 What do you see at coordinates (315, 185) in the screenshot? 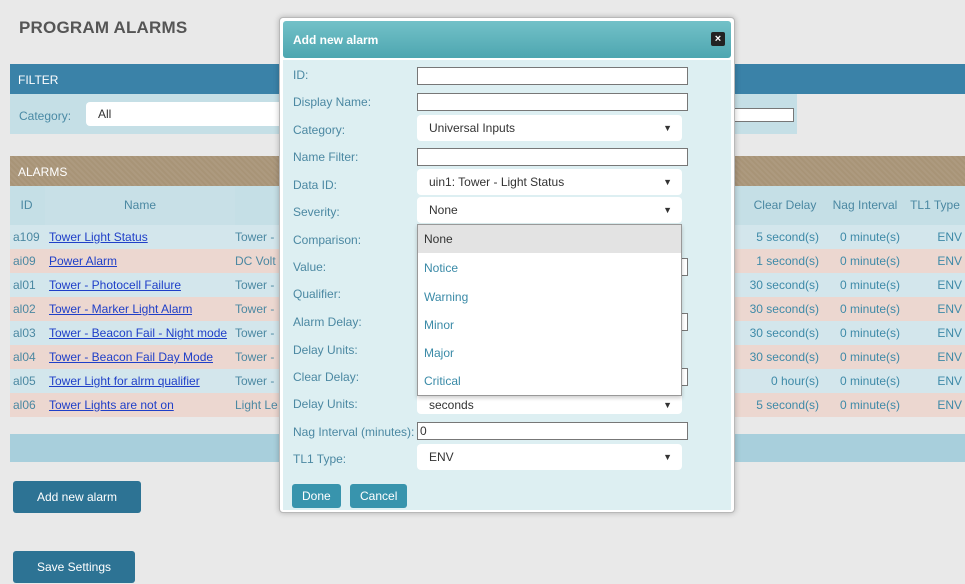
I see `data-id-label: Data ID:` at bounding box center [315, 185].